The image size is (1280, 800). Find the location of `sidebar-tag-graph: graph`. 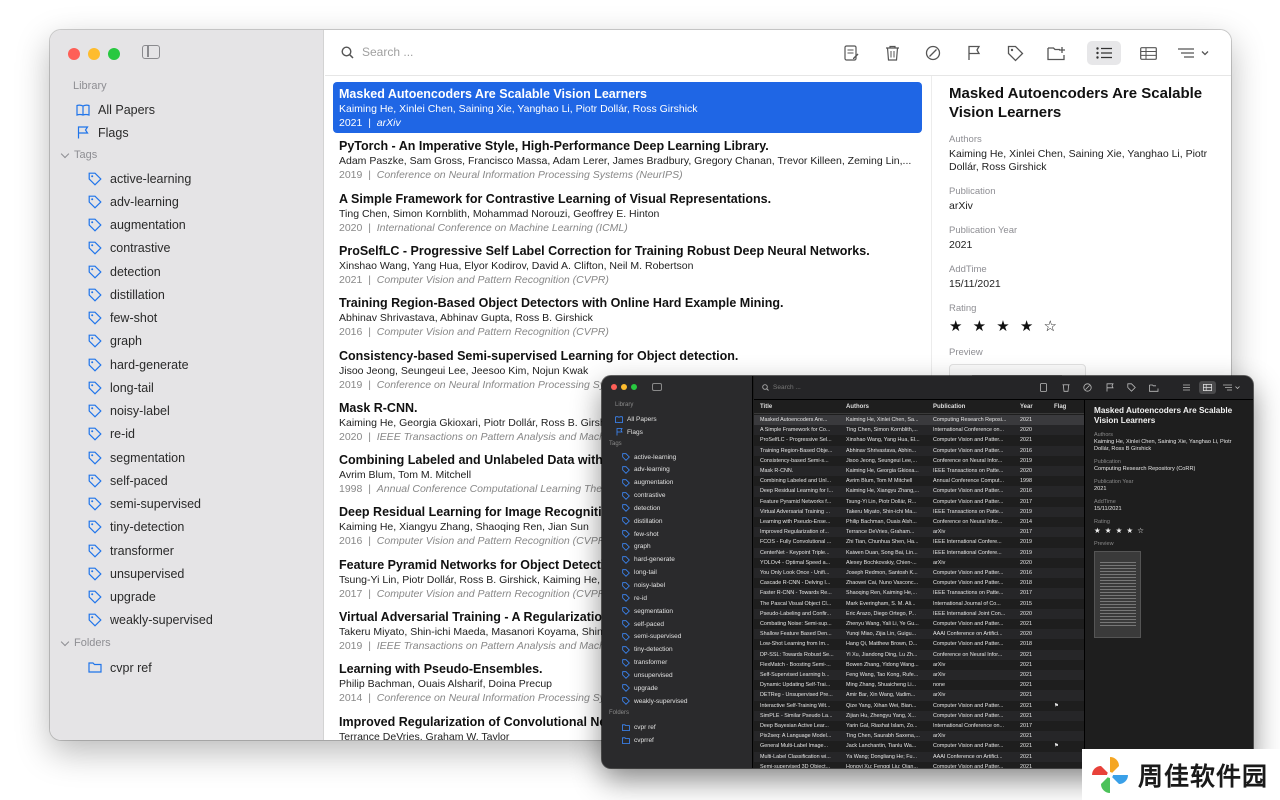

sidebar-tag-graph: graph is located at coordinates (187, 341).